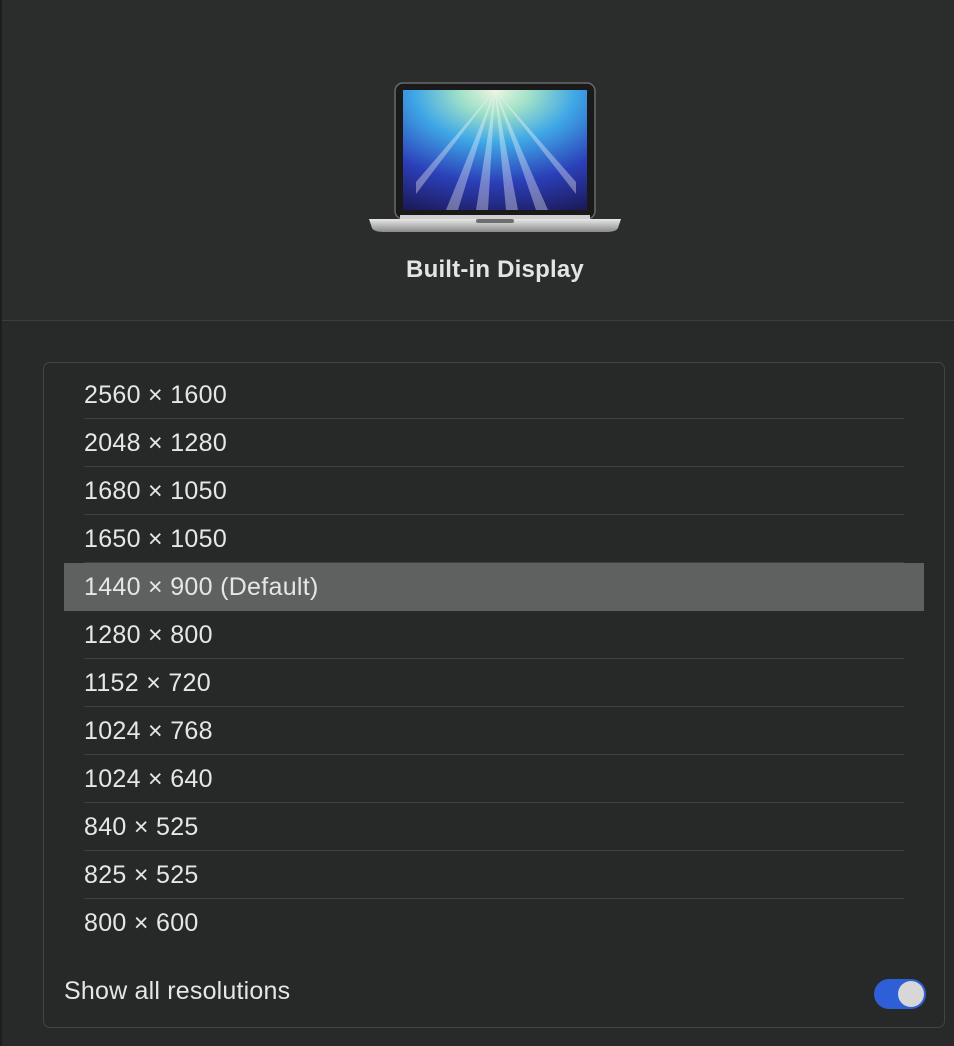  I want to click on resolution-option-label: 1024 × 640, so click(148, 778).